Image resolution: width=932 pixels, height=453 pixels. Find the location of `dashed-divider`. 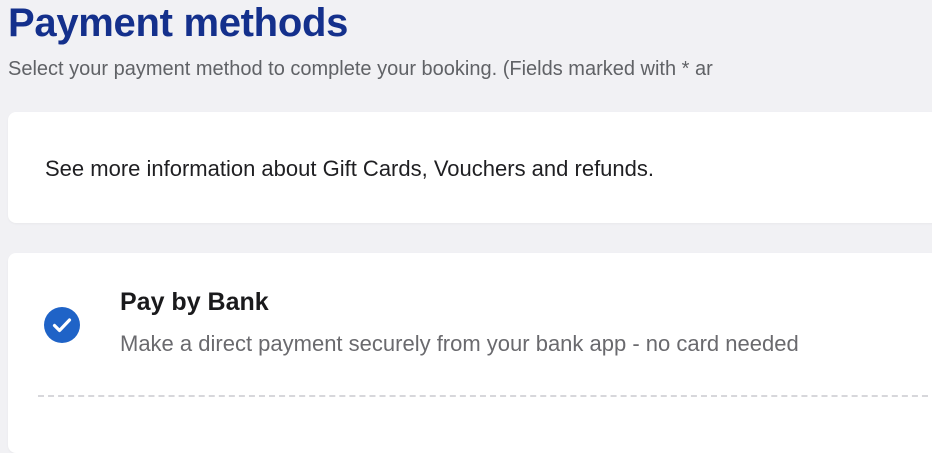

dashed-divider is located at coordinates (485, 396).